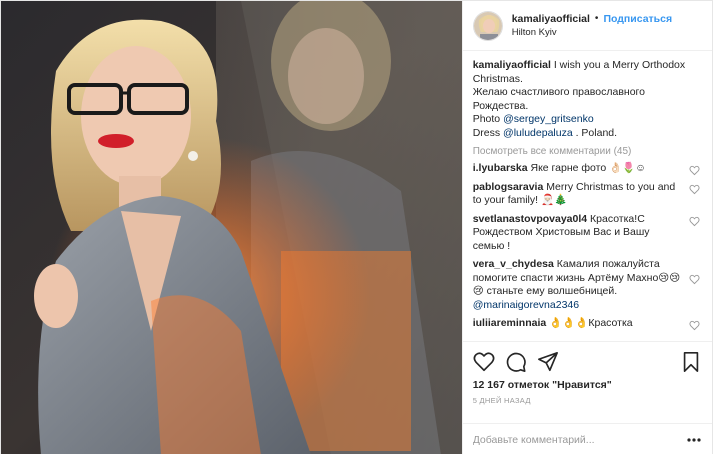  What do you see at coordinates (513, 264) in the screenshot?
I see `comment-username: vera_v_chydesa` at bounding box center [513, 264].